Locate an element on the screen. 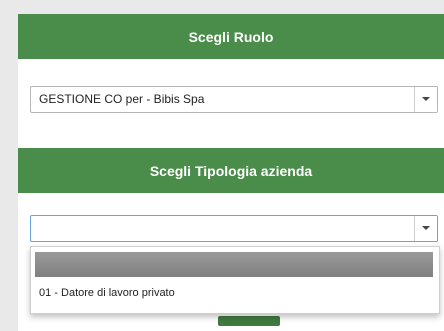 Image resolution: width=444 pixels, height=331 pixels. dropdown-option-empty is located at coordinates (234, 264).